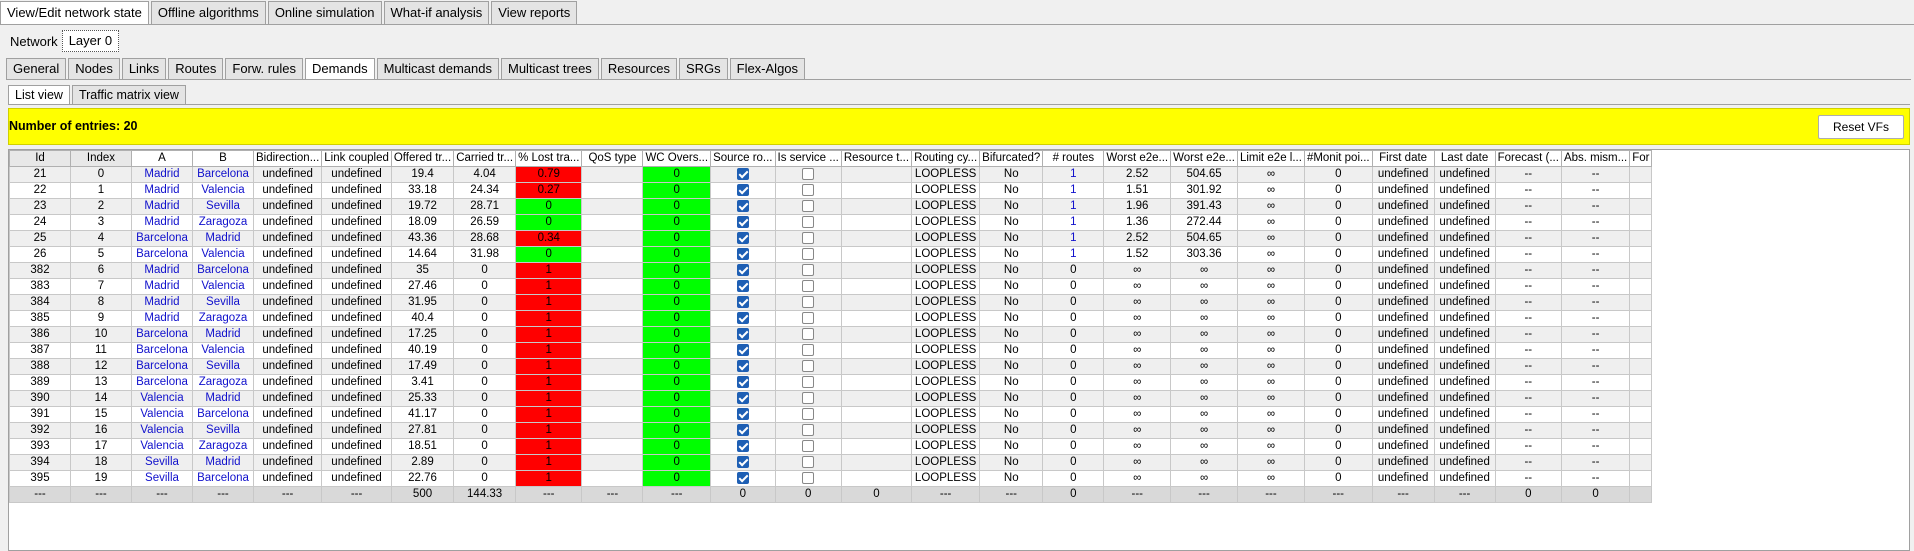 This screenshot has height=551, width=1914. What do you see at coordinates (208, 12) in the screenshot?
I see `tab-offline-algorithms: Offline algorithms` at bounding box center [208, 12].